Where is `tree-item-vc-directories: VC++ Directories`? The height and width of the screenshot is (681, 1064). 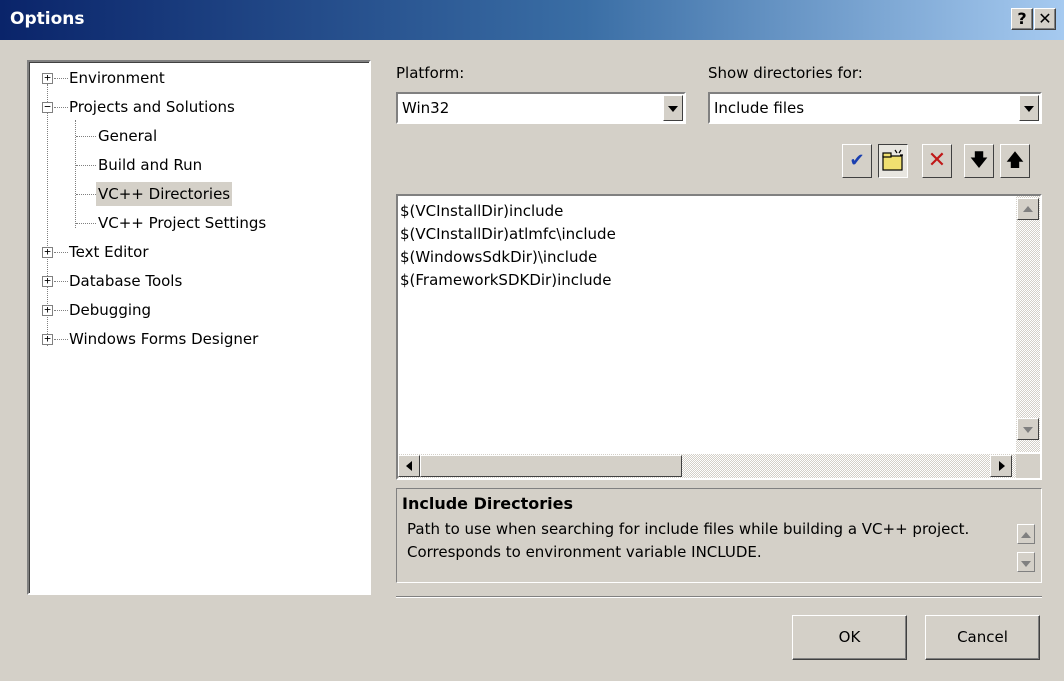 tree-item-vc-directories: VC++ Directories is located at coordinates (194, 194).